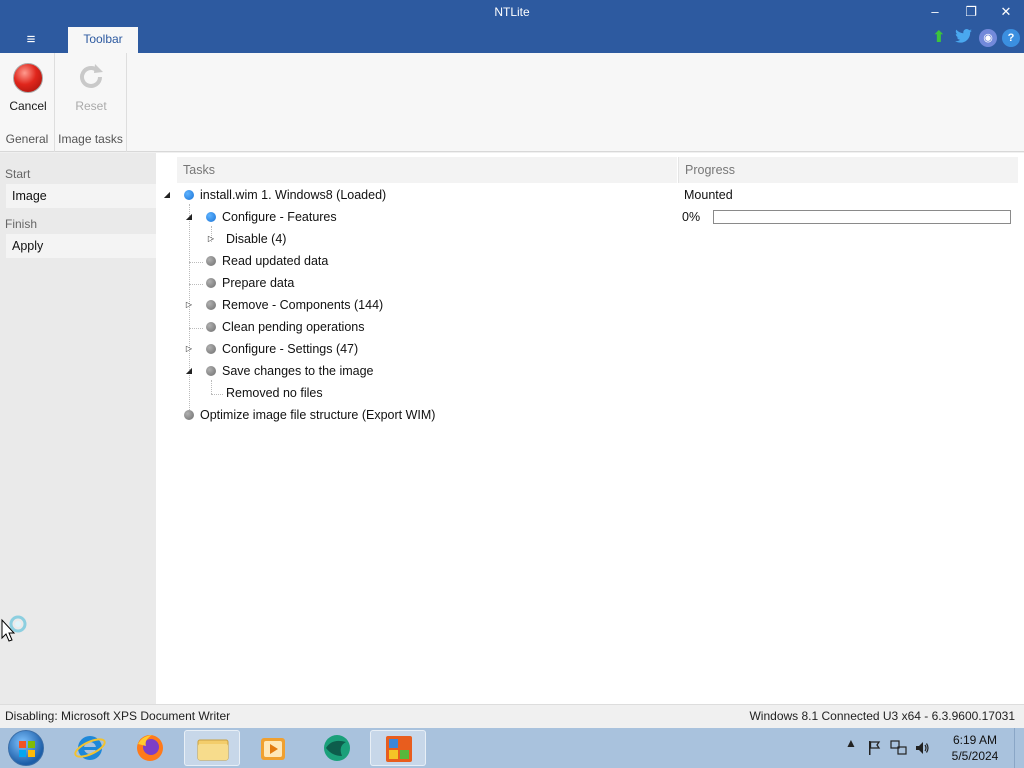 Image resolution: width=1024 pixels, height=768 pixels. Describe the element at coordinates (862, 217) in the screenshot. I see `progress-bar` at that location.